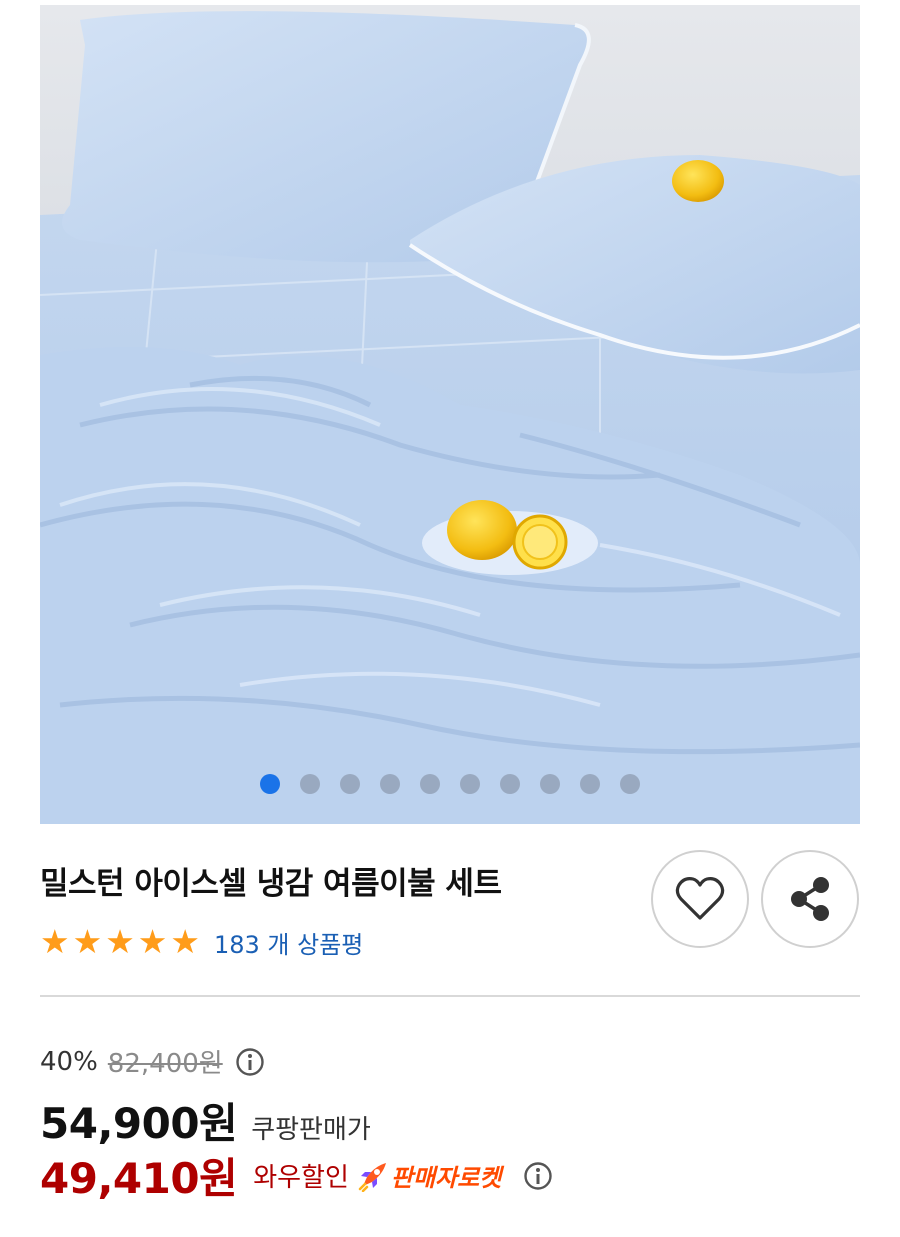 The height and width of the screenshot is (1237, 900). What do you see at coordinates (69, 1061) in the screenshot?
I see `discount-percent: 40%` at bounding box center [69, 1061].